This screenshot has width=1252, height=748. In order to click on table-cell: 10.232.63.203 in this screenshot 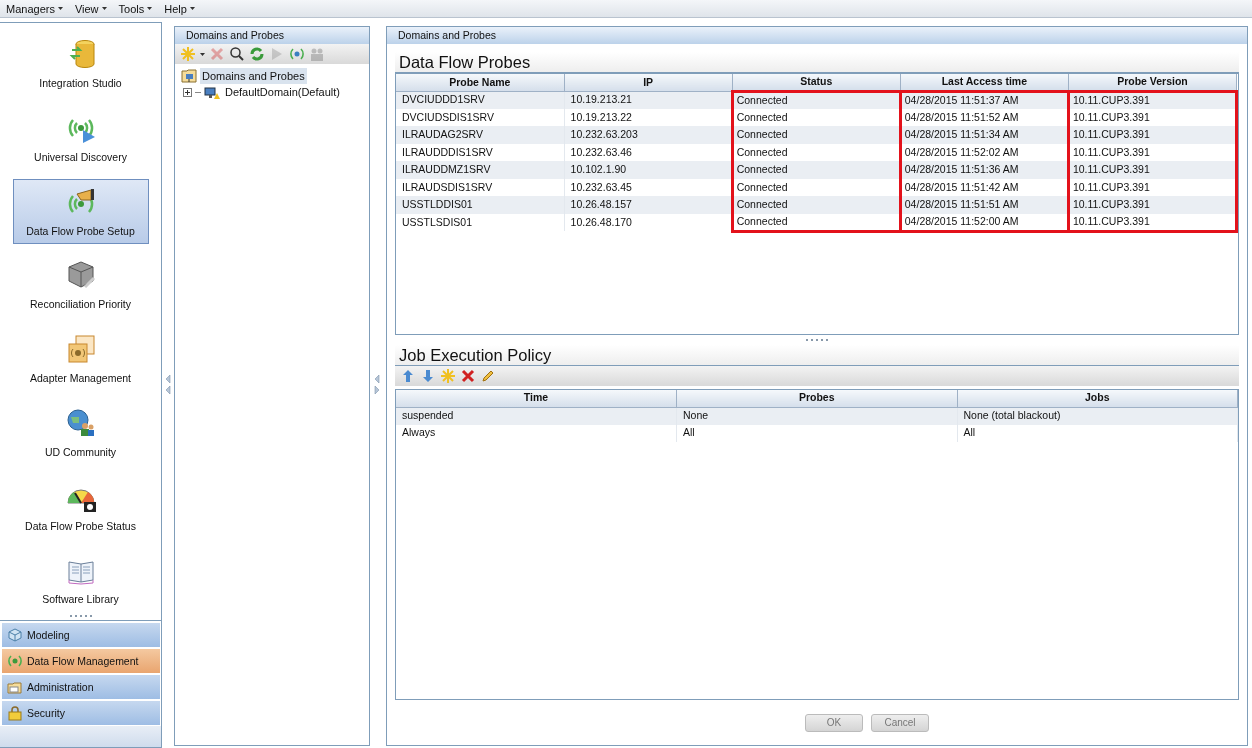, I will do `click(648, 135)`.